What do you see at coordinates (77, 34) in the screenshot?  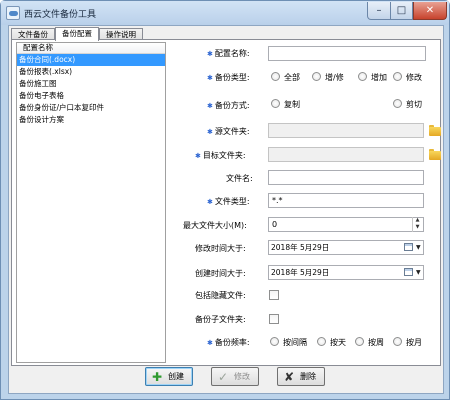 I see `tab-backup-config: 备份配置` at bounding box center [77, 34].